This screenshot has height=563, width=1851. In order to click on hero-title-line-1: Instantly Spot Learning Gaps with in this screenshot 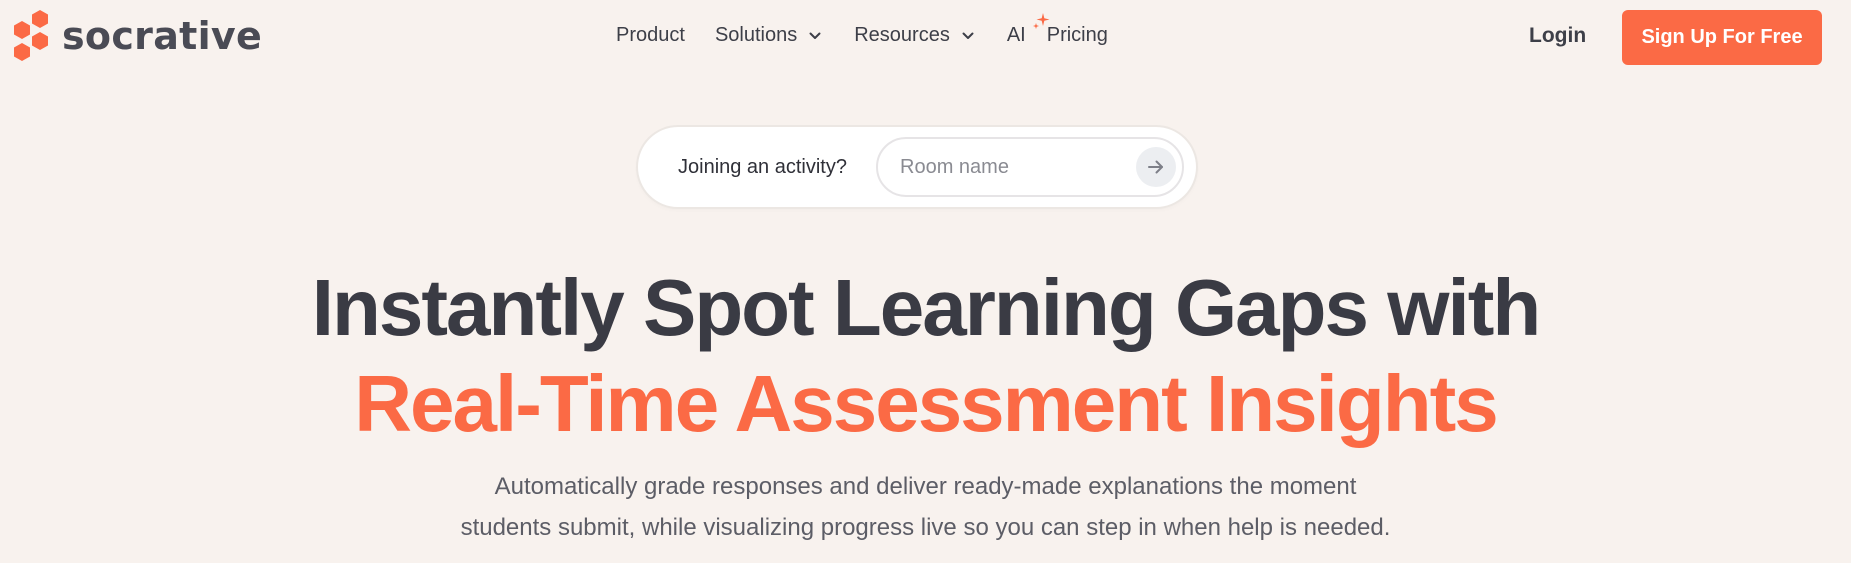, I will do `click(926, 307)`.